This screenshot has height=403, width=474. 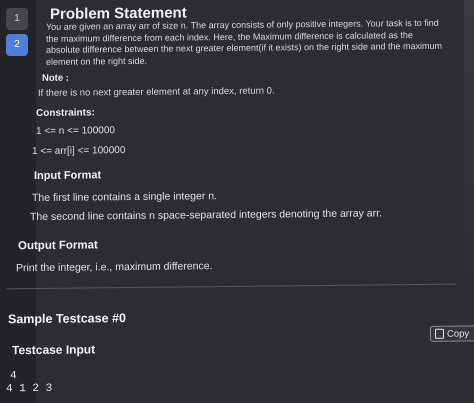 I want to click on note-label: Note :, so click(x=55, y=78).